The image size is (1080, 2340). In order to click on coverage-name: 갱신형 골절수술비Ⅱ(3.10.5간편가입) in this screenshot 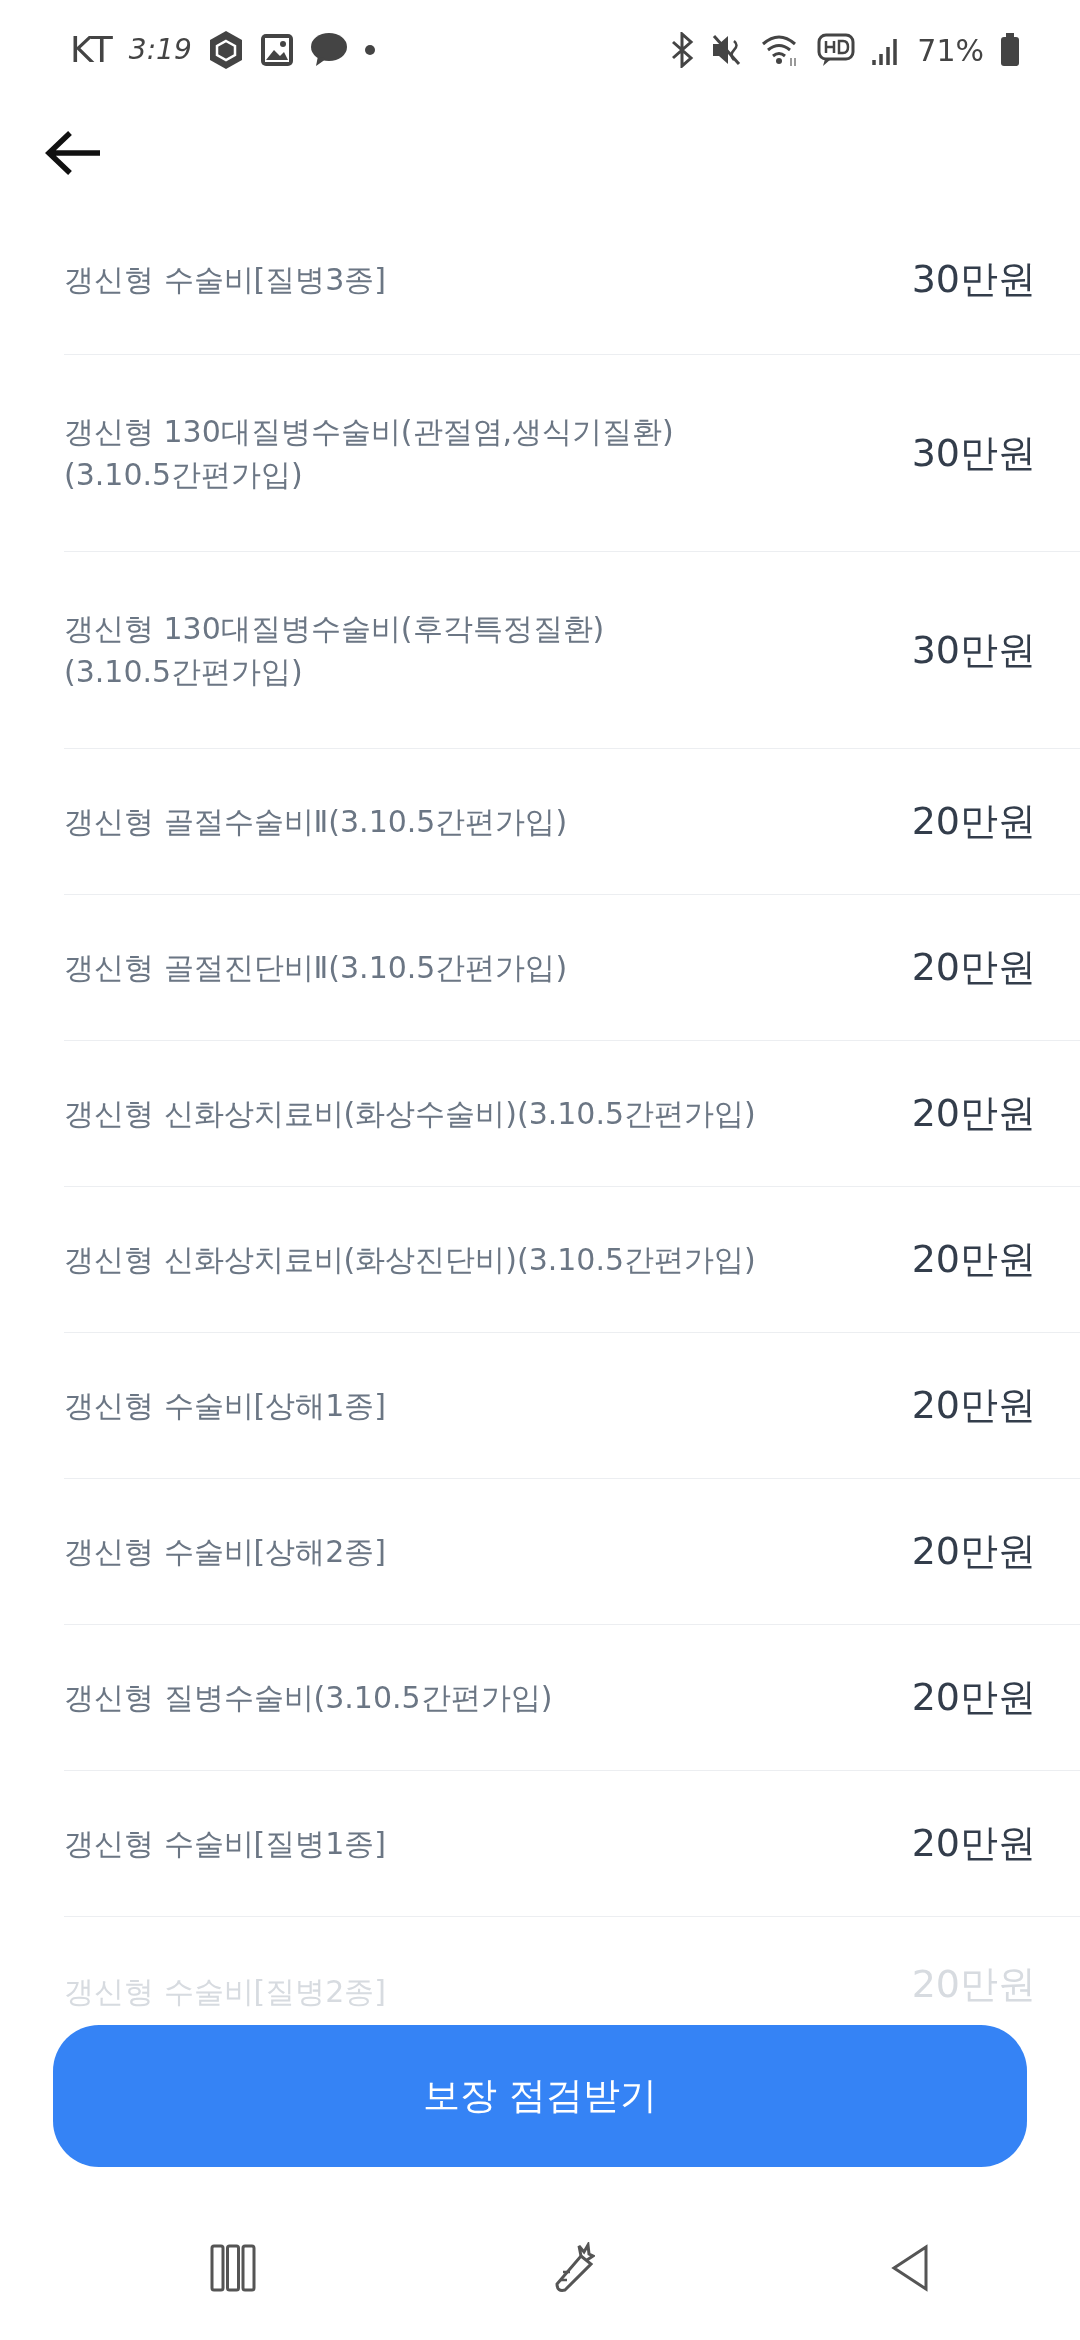, I will do `click(316, 821)`.